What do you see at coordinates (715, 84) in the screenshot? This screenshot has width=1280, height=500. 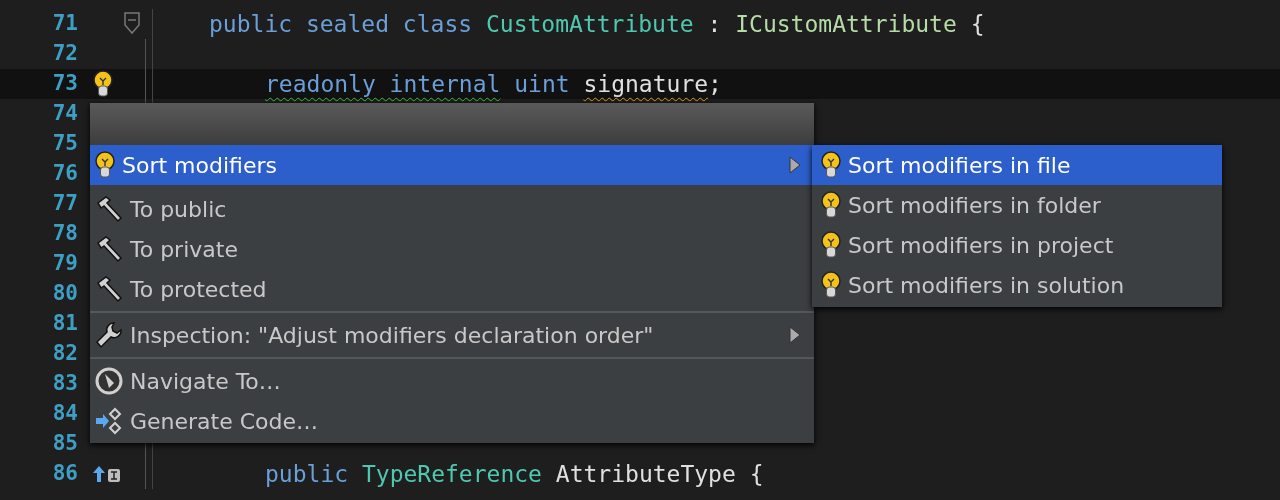 I see `code-token: ;` at bounding box center [715, 84].